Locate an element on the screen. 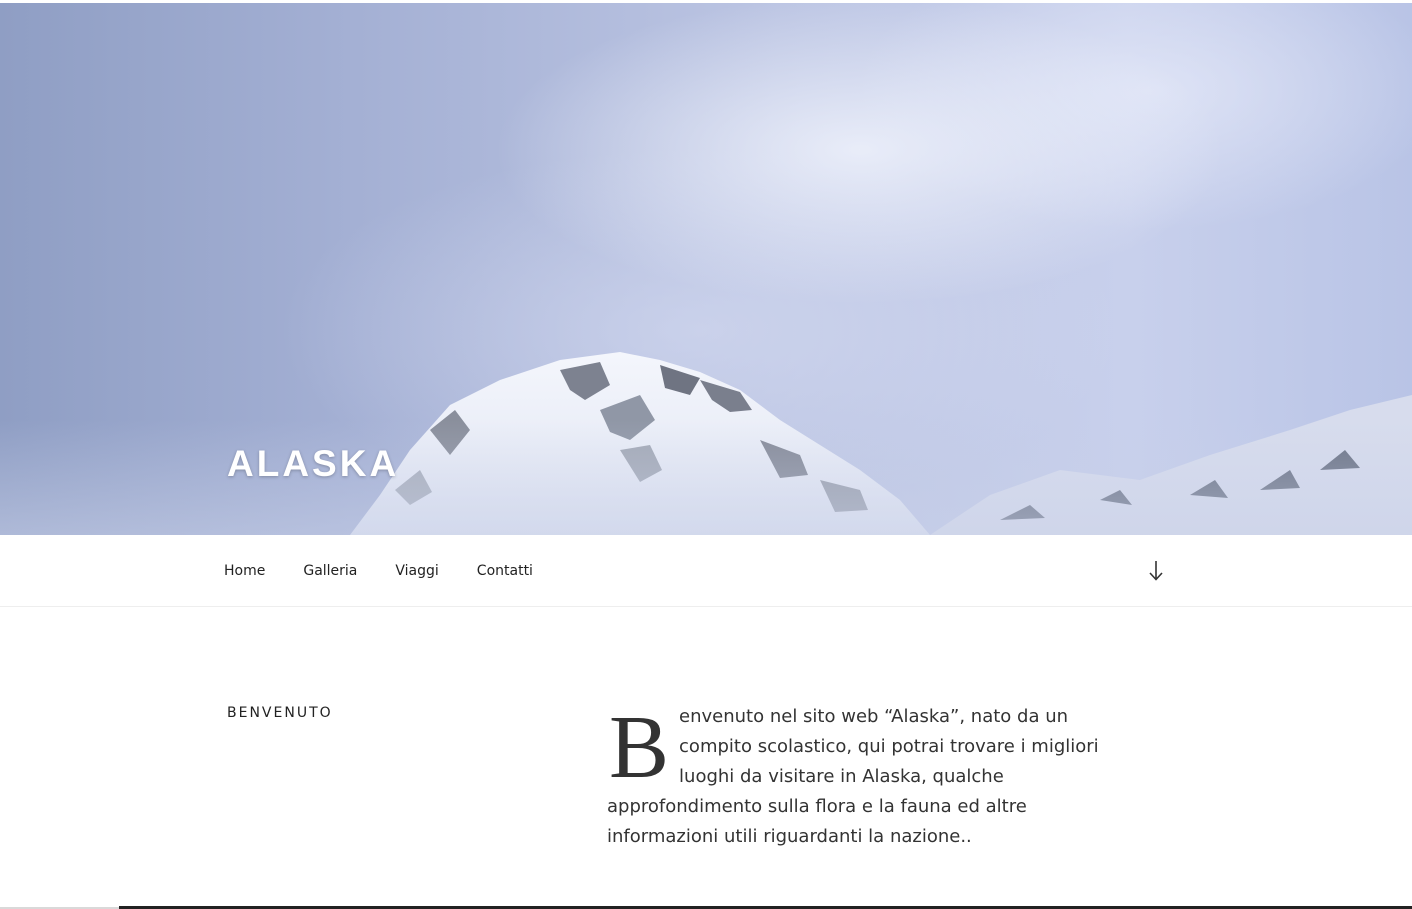  nav-item-viaggi: Viaggi is located at coordinates (416, 571).